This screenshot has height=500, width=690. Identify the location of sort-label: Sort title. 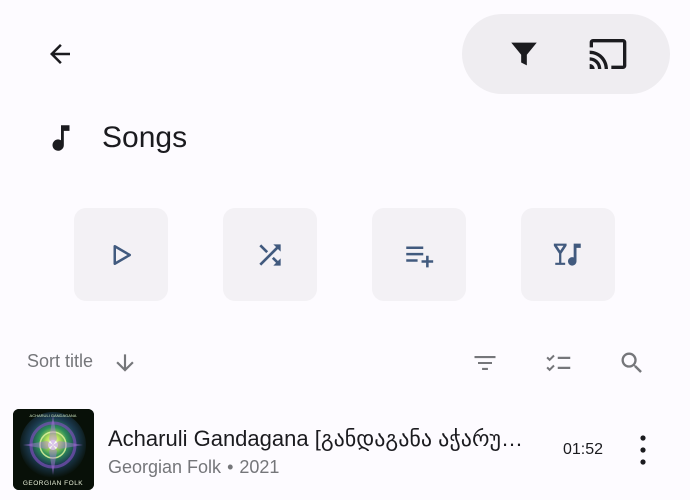
(60, 361).